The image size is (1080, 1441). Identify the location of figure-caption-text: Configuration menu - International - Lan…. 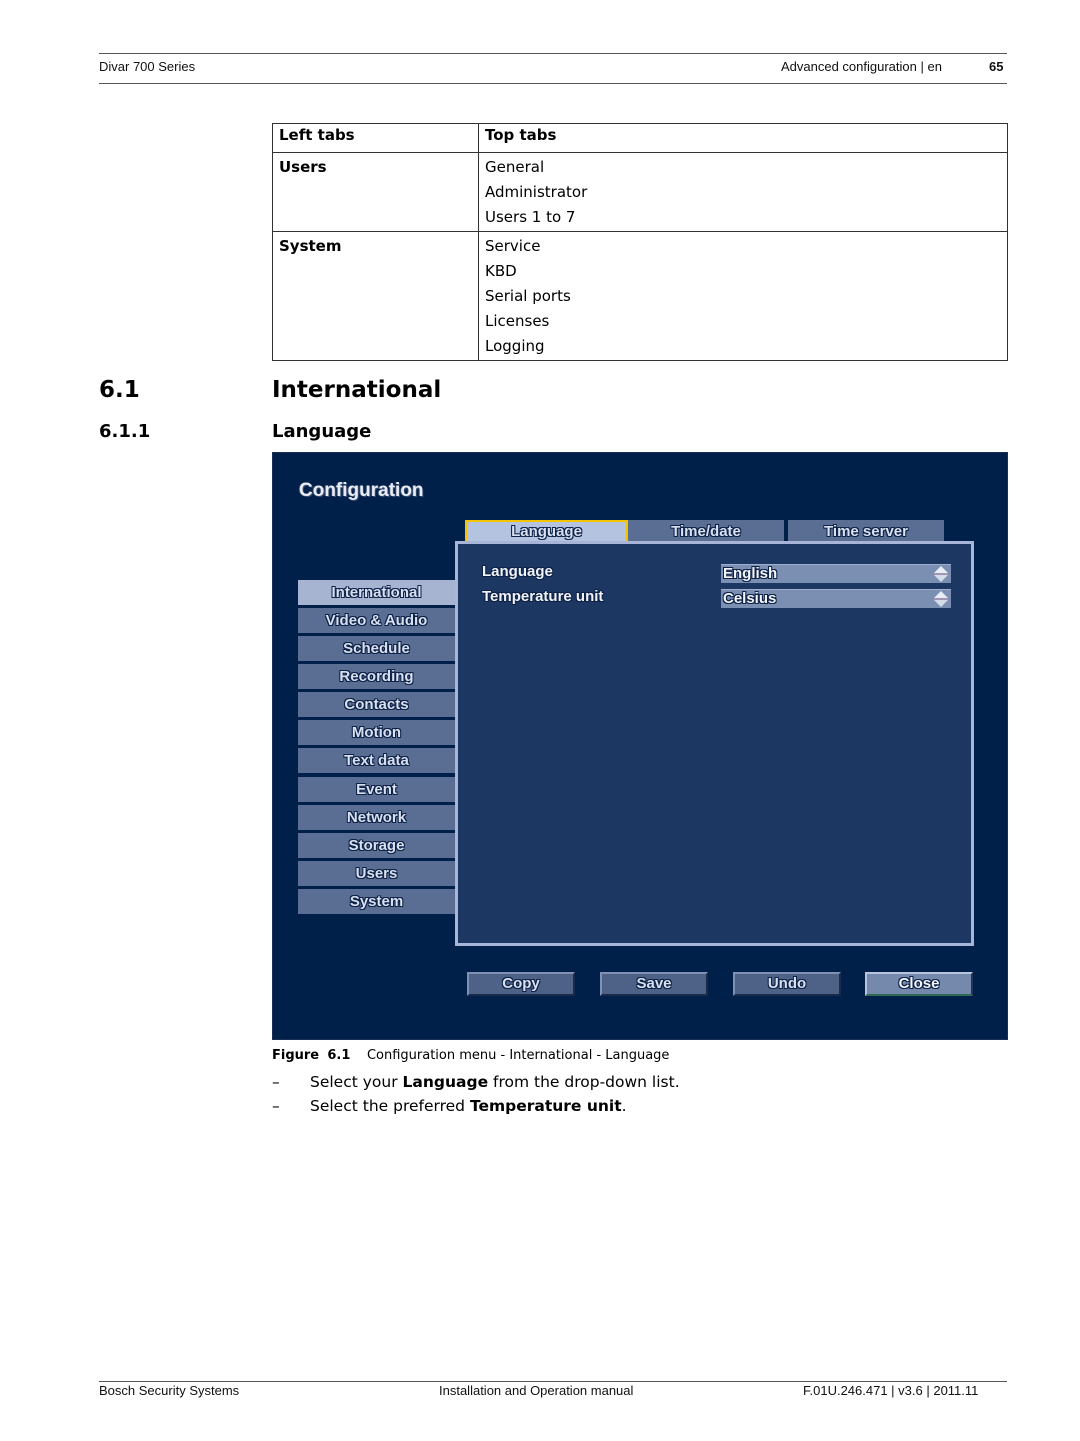
(518, 1055).